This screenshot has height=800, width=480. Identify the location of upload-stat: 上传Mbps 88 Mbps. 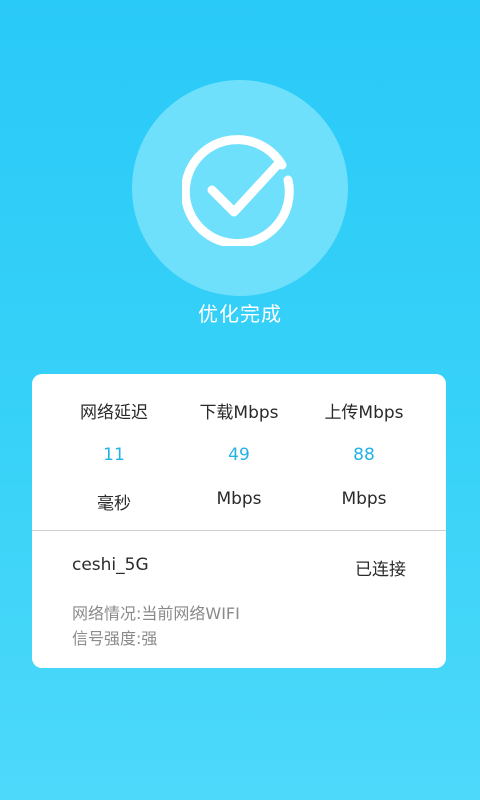
(364, 452).